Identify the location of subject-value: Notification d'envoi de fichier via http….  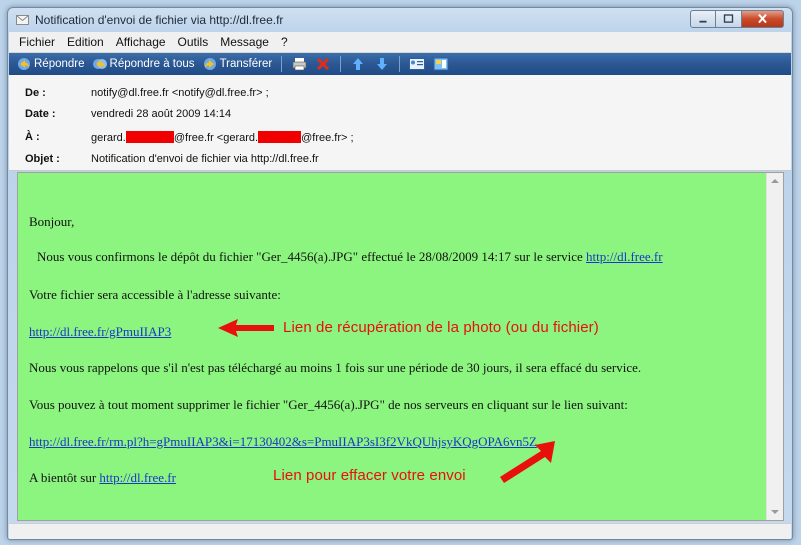
(205, 159).